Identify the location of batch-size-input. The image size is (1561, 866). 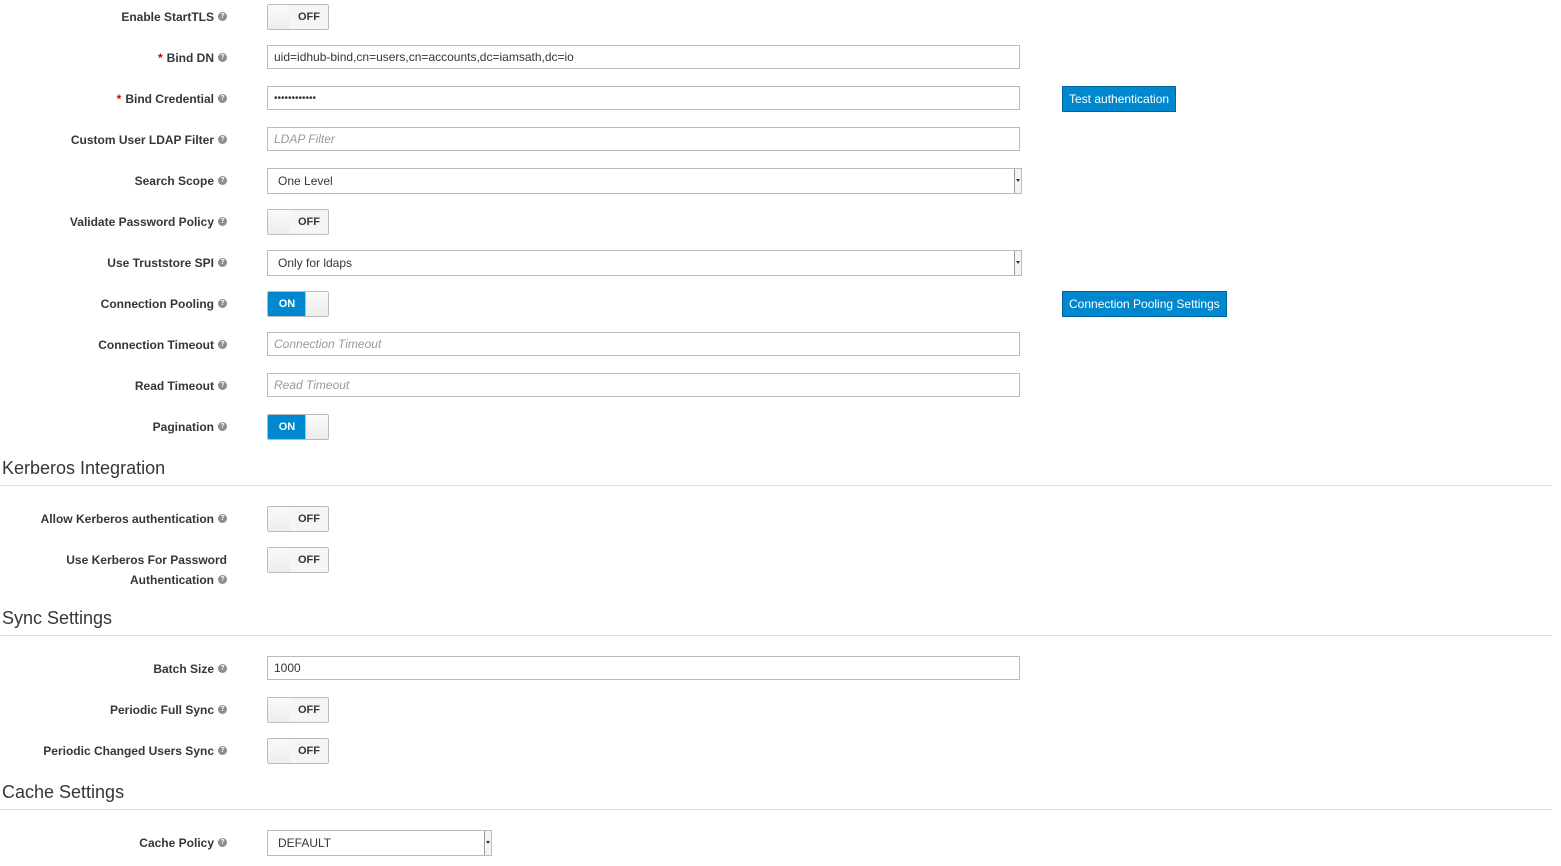
(643, 668).